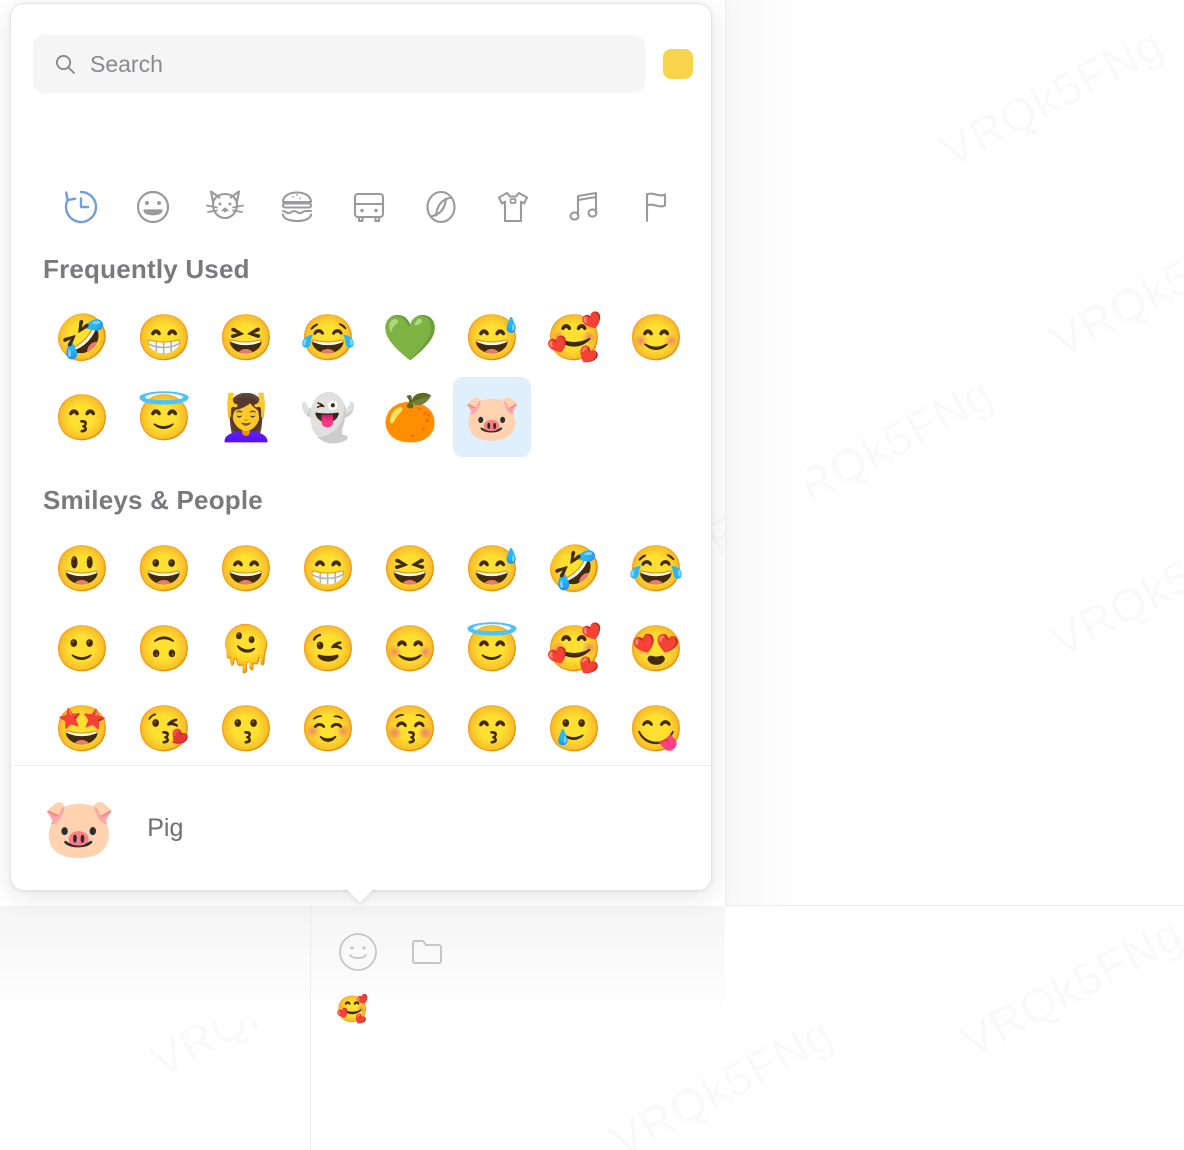 This screenshot has height=1150, width=1184. Describe the element at coordinates (65, 64) in the screenshot. I see `search-icon` at that location.